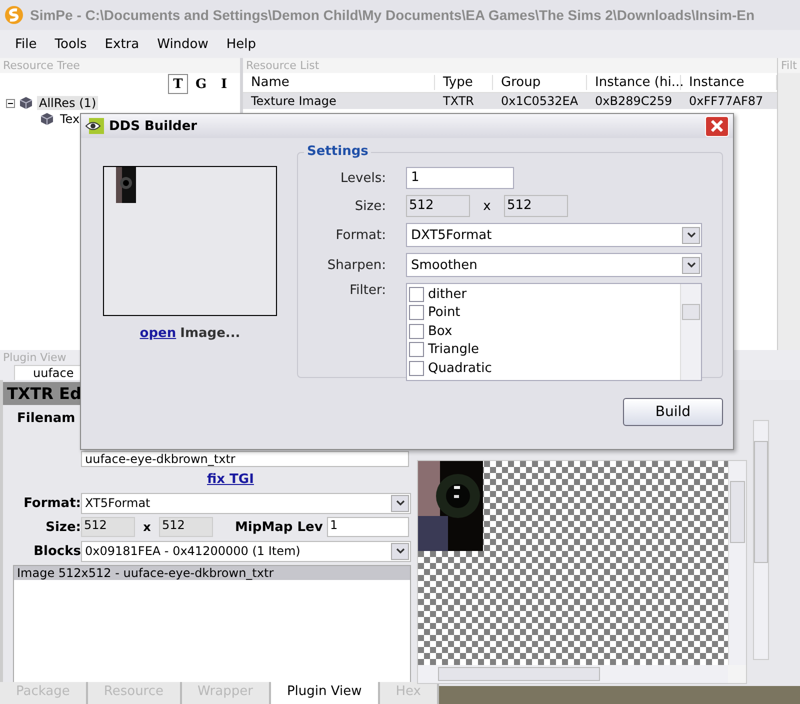 Image resolution: width=800 pixels, height=704 pixels. Describe the element at coordinates (440, 331) in the screenshot. I see `checkbox-label: Box` at that location.